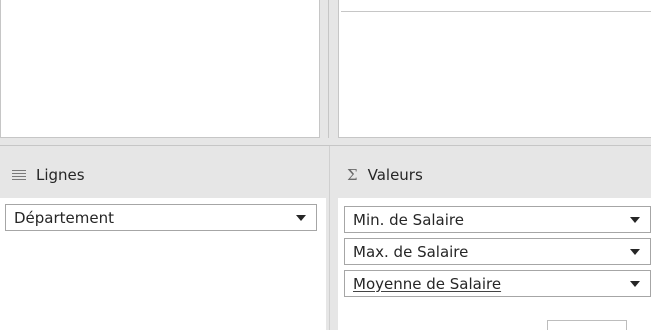  Describe the element at coordinates (352, 175) in the screenshot. I see `sigma-icon: Σ` at that location.